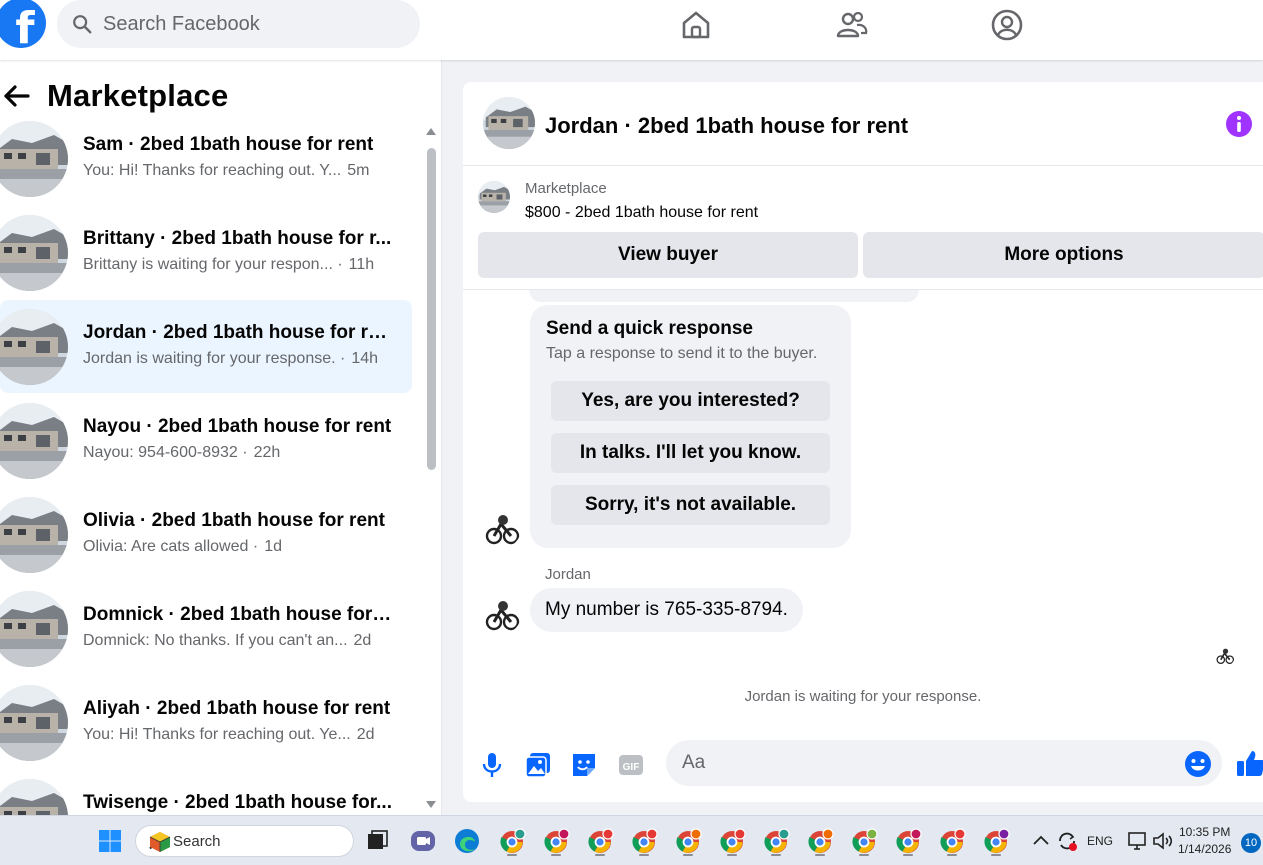  I want to click on contact-avatar, so click(509, 123).